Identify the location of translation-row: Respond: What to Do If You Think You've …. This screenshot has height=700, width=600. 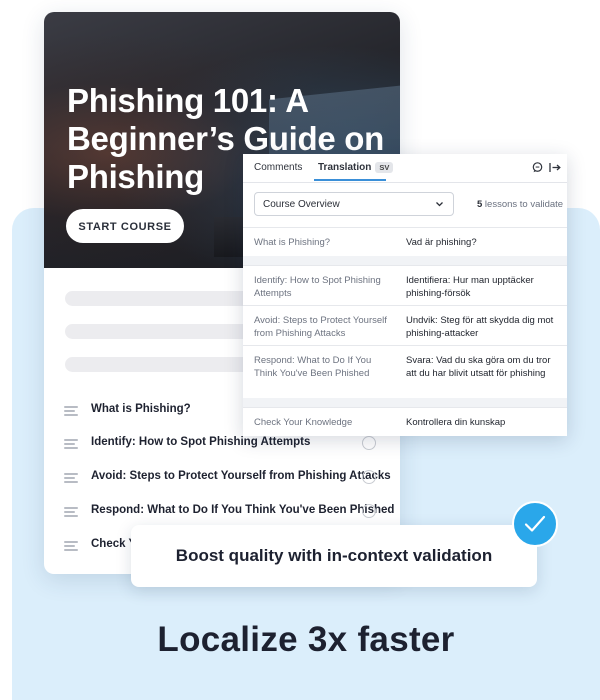
(405, 371).